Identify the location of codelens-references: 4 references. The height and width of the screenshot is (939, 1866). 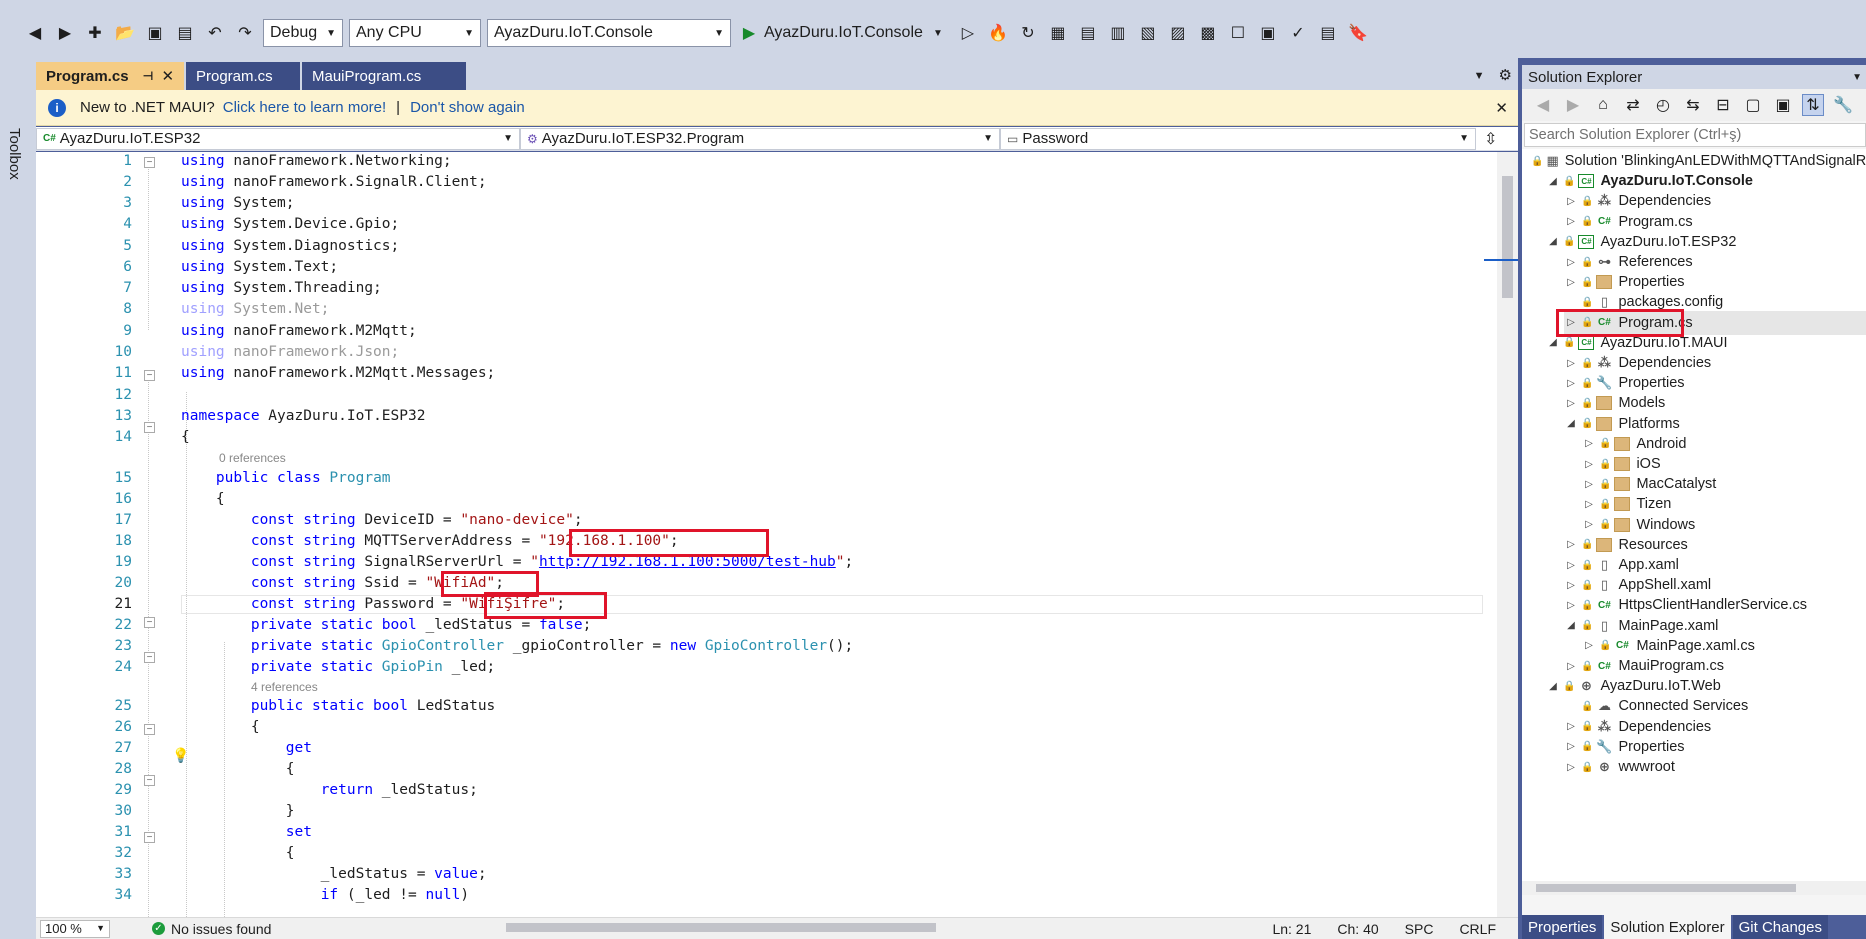
(284, 687).